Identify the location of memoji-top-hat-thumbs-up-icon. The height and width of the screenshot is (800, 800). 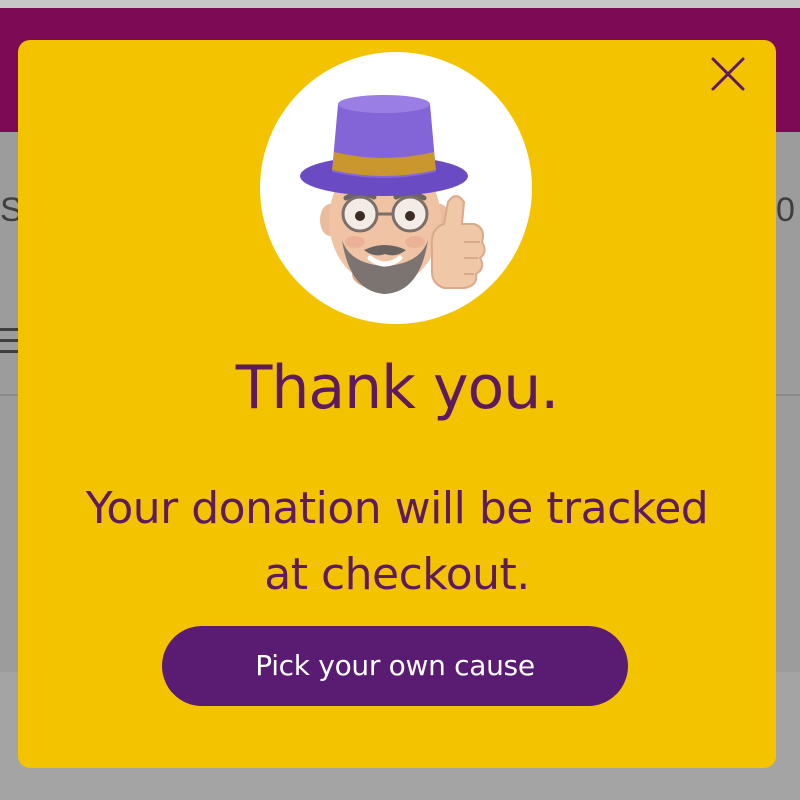
(393, 194).